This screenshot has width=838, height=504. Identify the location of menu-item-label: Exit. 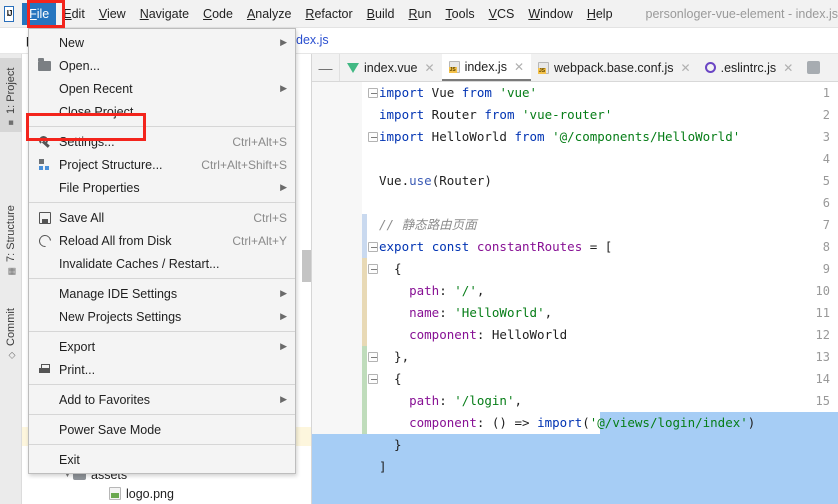
(69, 459).